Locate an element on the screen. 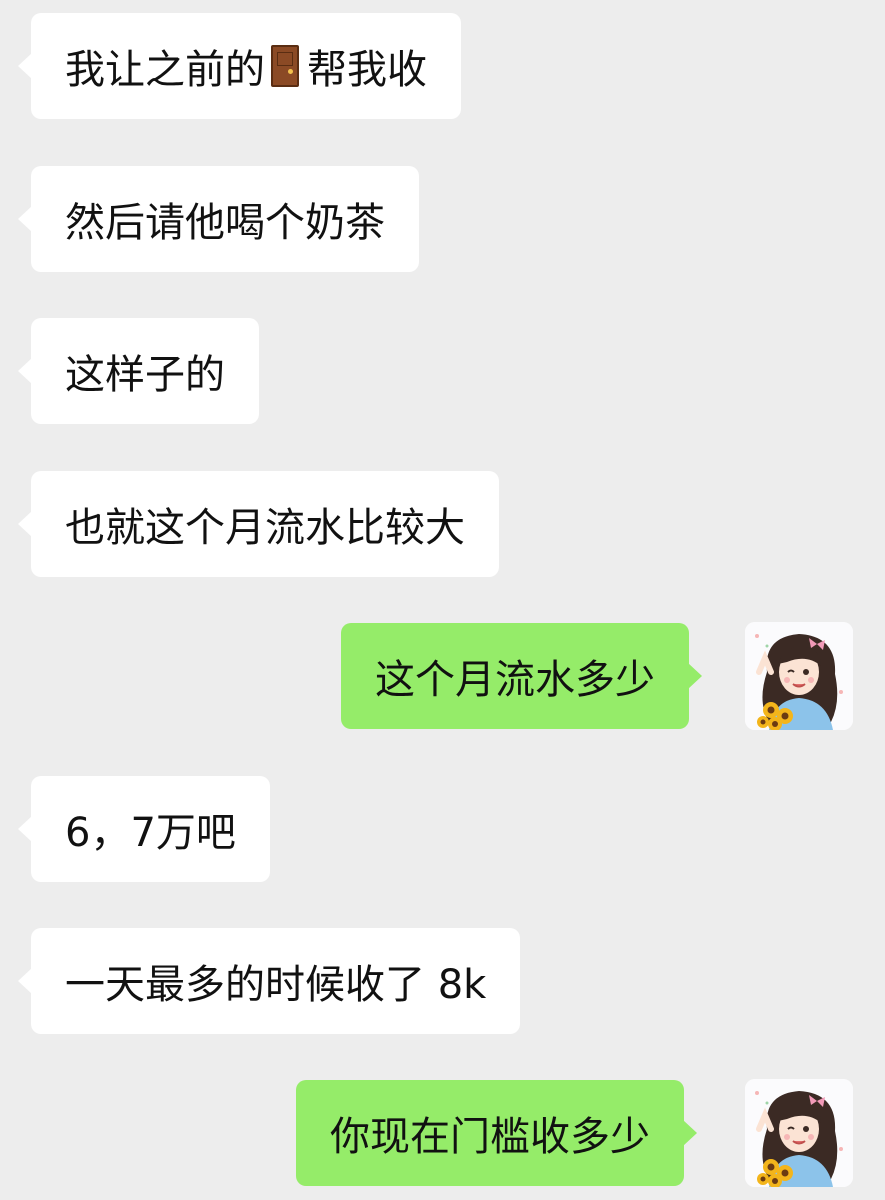  door-icon is located at coordinates (285, 66).